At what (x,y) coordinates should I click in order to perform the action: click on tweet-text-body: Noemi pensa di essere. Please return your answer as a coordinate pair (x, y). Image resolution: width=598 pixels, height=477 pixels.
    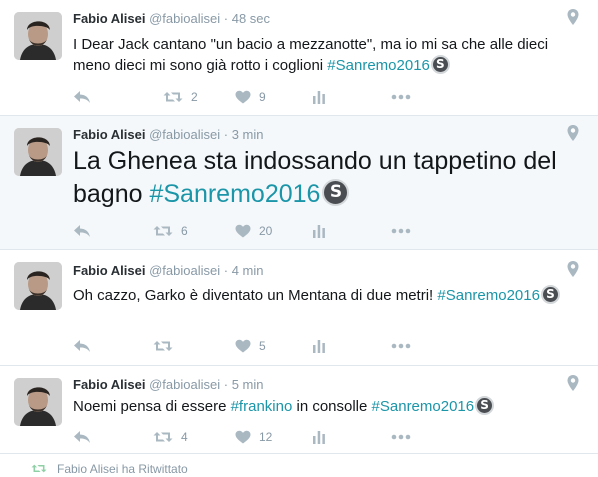
    Looking at the image, I should click on (152, 406).